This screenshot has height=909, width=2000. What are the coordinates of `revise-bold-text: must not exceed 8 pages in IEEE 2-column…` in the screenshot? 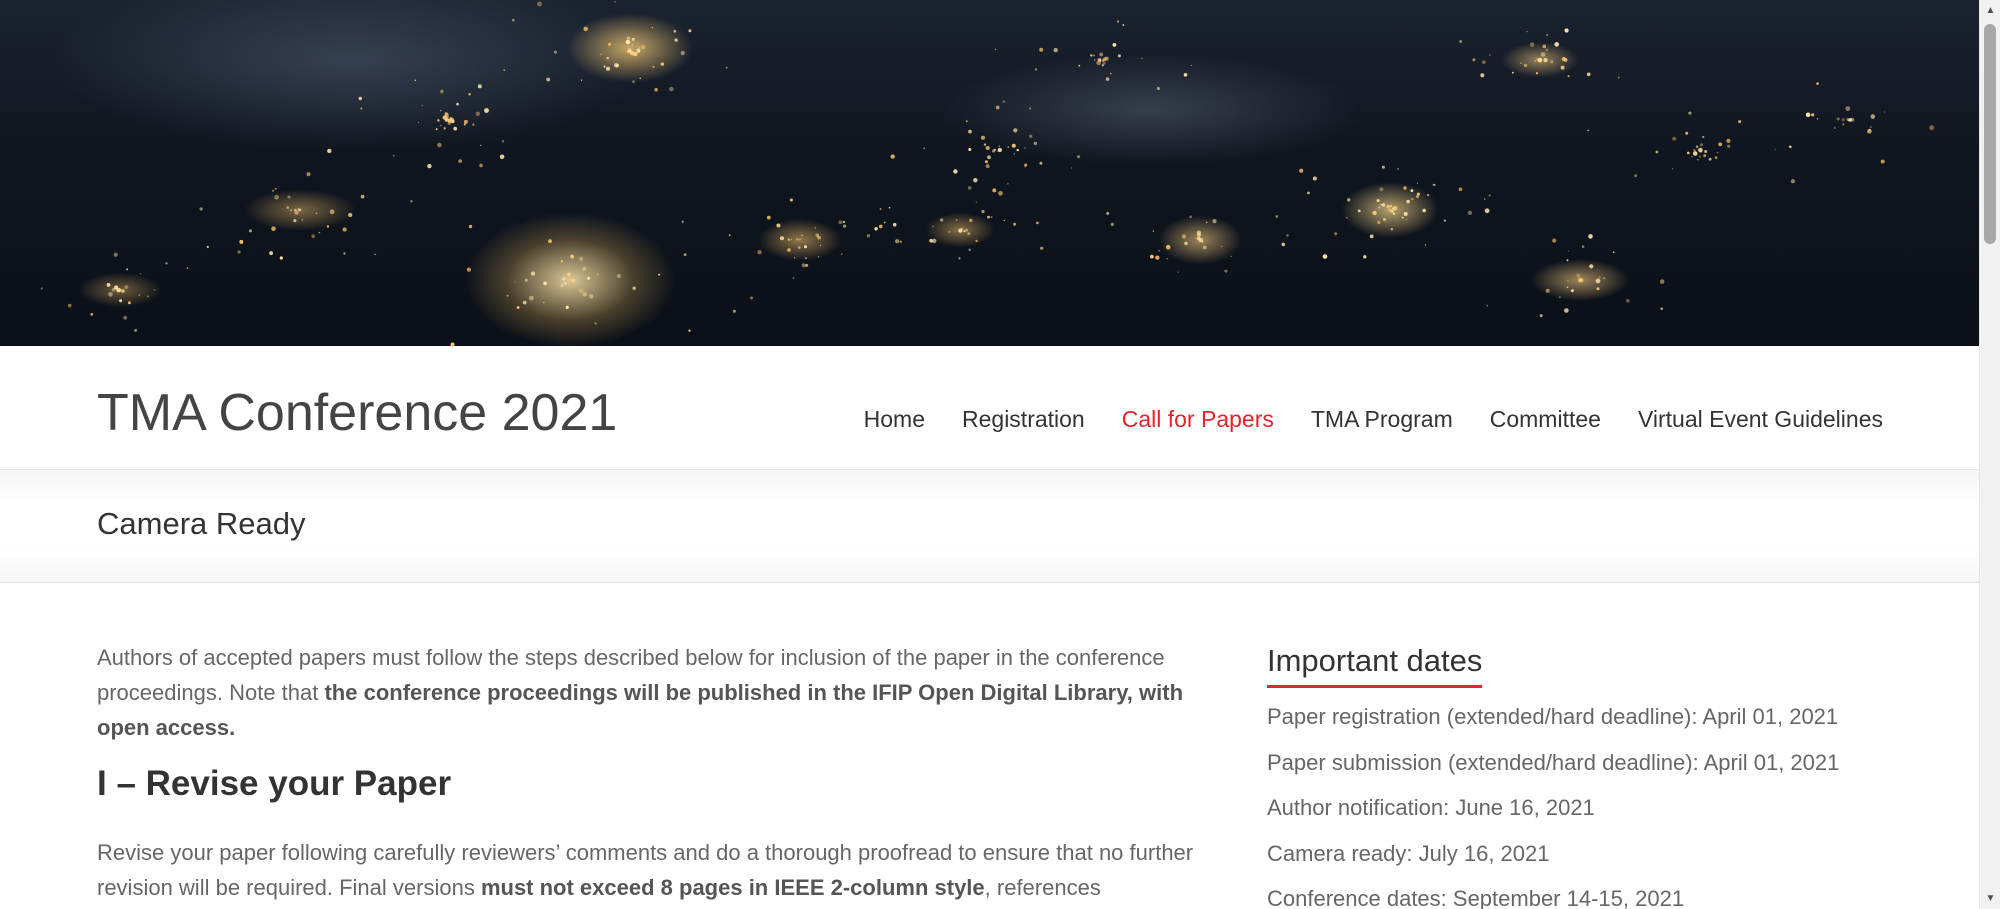 It's located at (732, 887).